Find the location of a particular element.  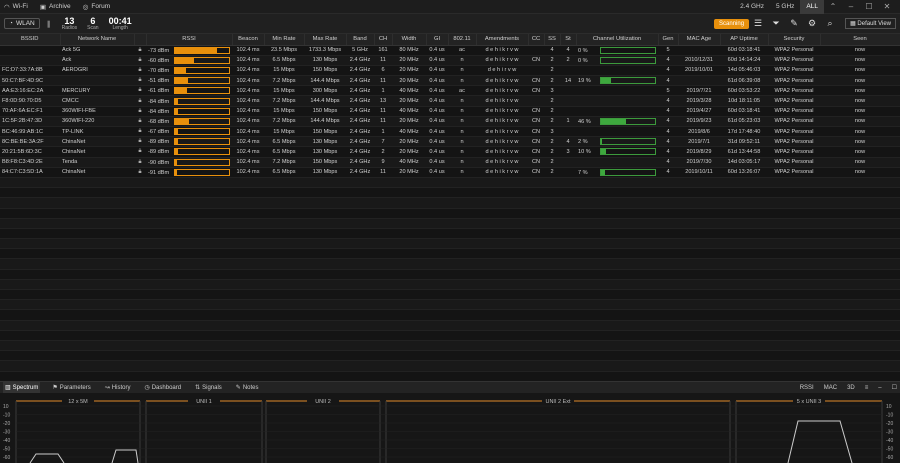

column-header: CC is located at coordinates (536, 40).